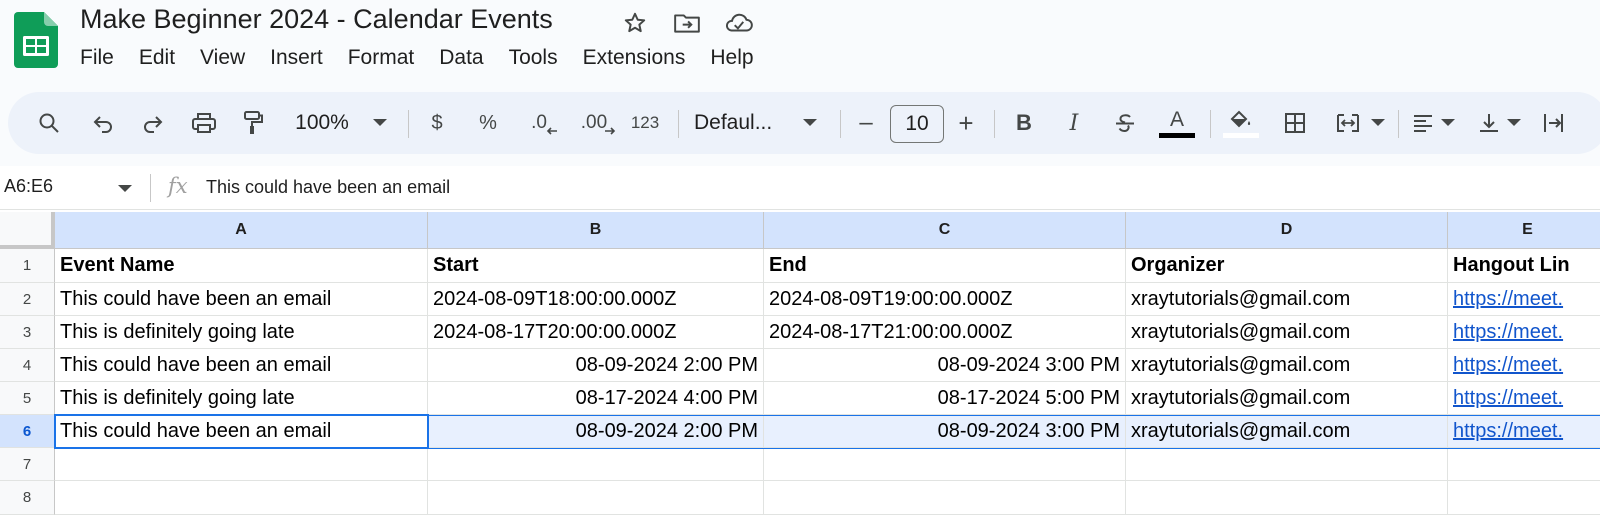 The width and height of the screenshot is (1600, 515). I want to click on document-title: Make Beginner 2024 - Calendar Events, so click(316, 19).